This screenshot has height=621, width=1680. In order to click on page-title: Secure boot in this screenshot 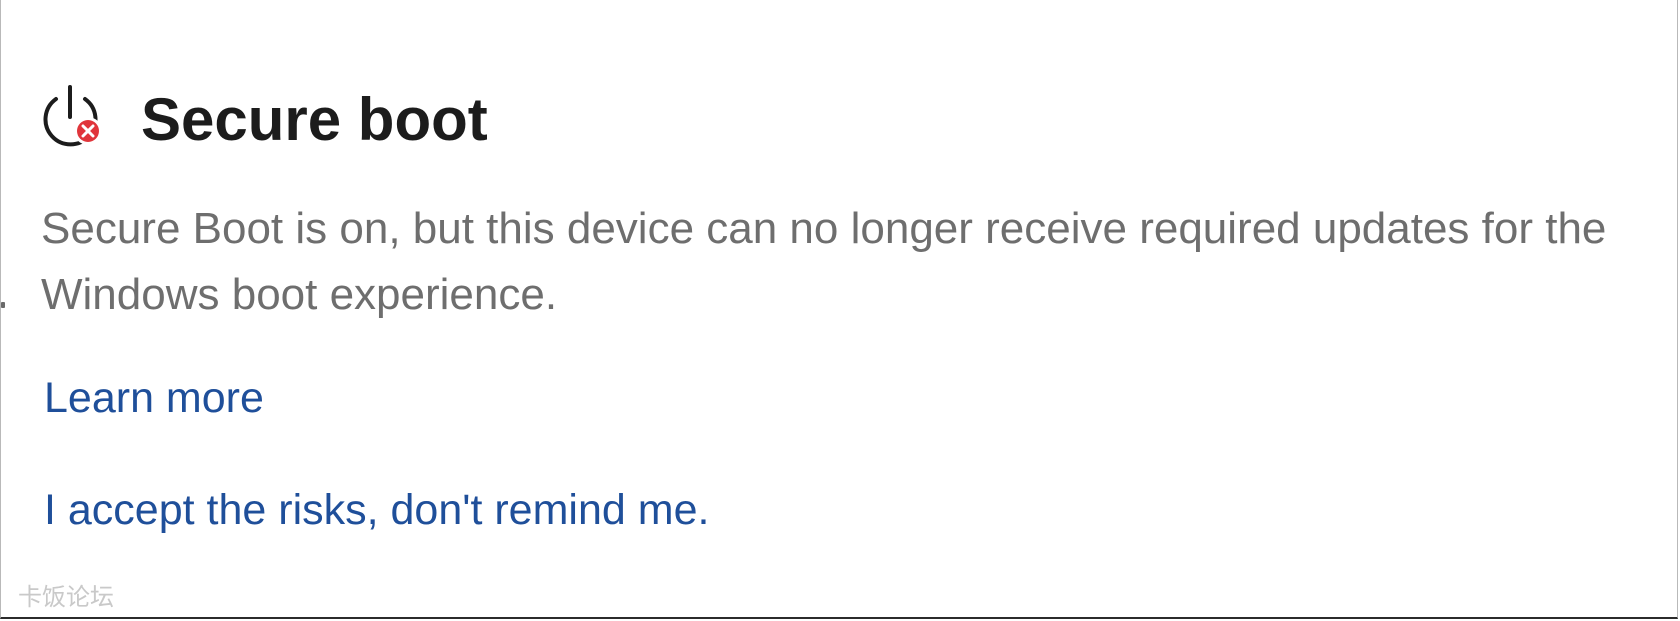, I will do `click(314, 119)`.